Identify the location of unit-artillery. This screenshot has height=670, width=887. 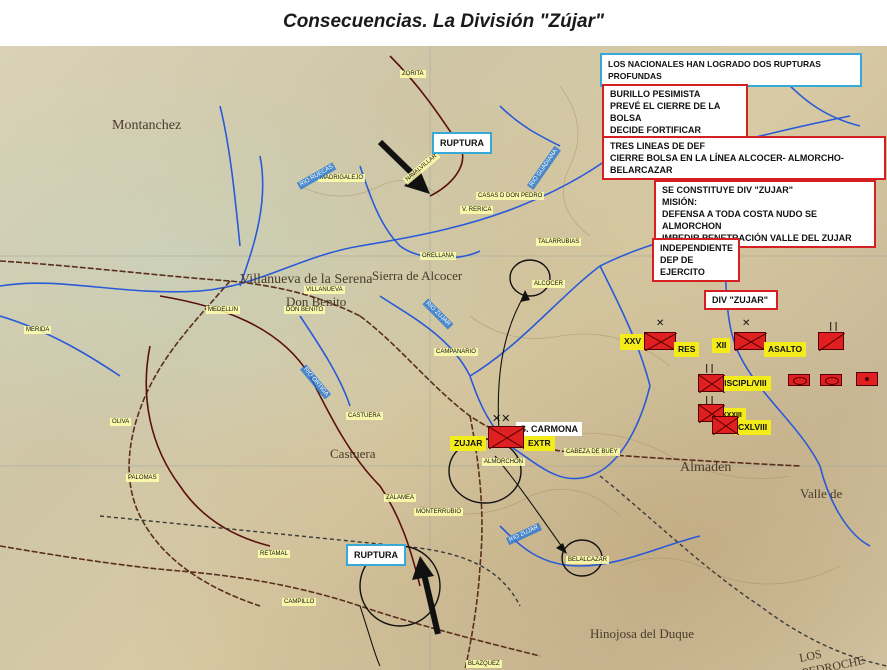
(867, 379).